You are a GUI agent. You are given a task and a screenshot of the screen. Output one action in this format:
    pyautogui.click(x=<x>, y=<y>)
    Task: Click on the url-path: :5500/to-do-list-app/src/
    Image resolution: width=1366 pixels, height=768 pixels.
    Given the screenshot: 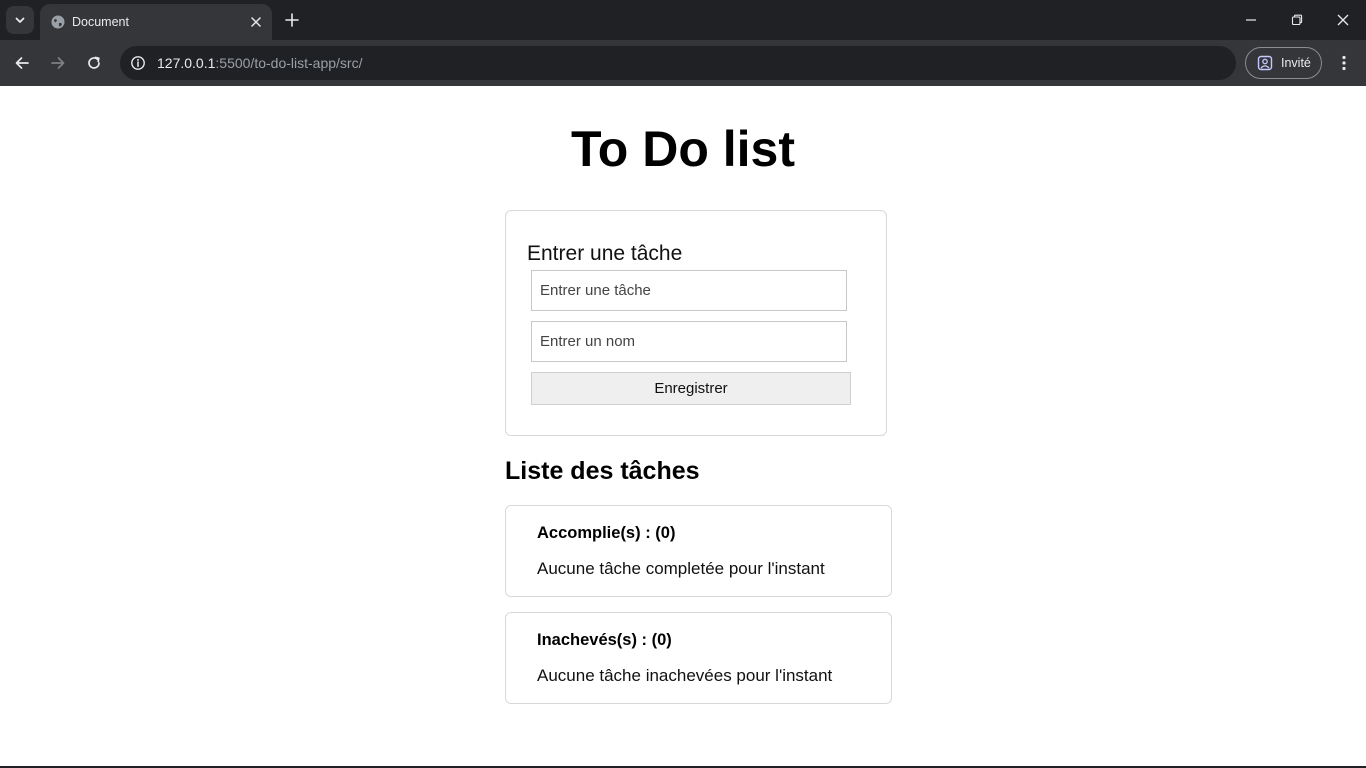 What is the action you would take?
    pyautogui.click(x=289, y=63)
    